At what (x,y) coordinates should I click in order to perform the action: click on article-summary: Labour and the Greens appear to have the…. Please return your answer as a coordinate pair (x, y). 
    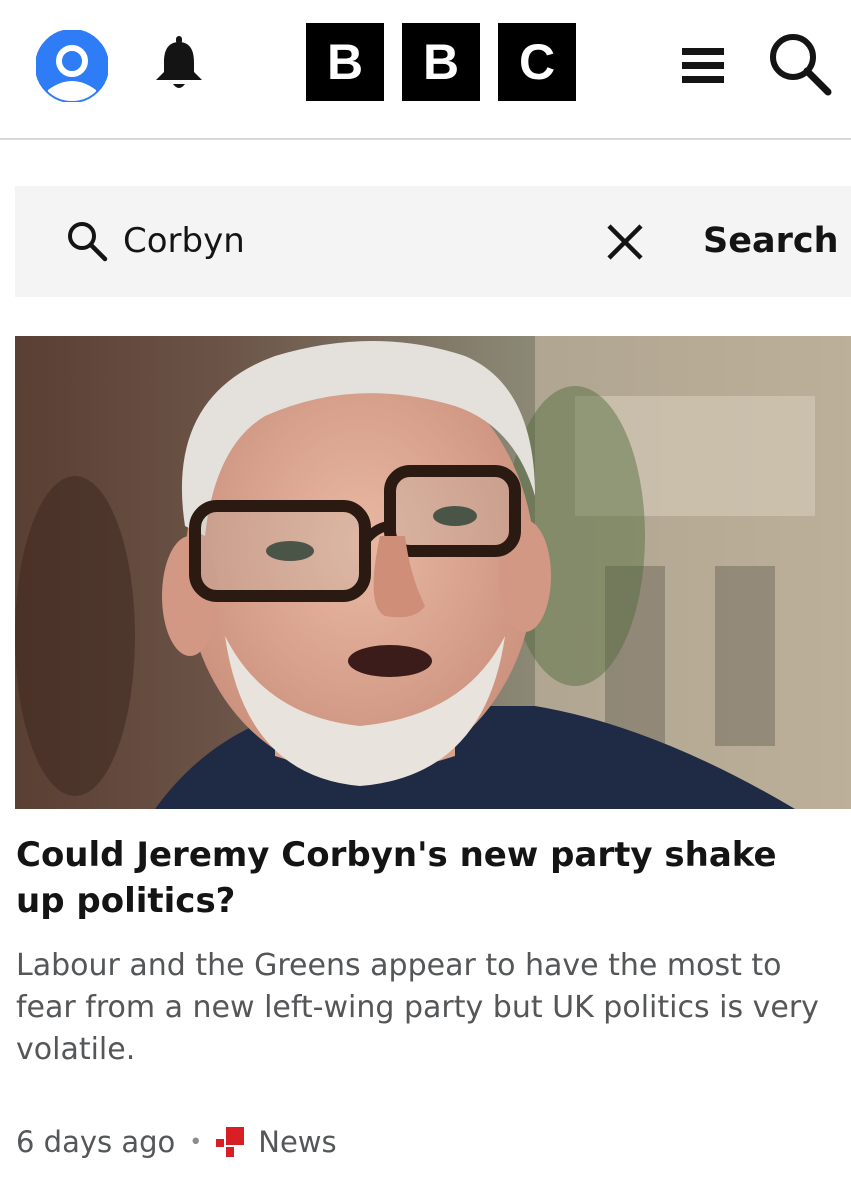
    Looking at the image, I should click on (417, 1007).